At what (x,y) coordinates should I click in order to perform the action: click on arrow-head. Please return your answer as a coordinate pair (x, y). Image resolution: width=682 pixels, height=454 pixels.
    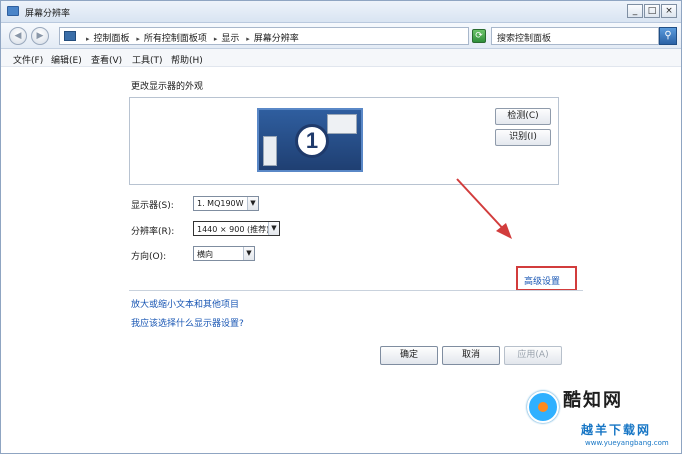
    Looking at the image, I should click on (504, 231).